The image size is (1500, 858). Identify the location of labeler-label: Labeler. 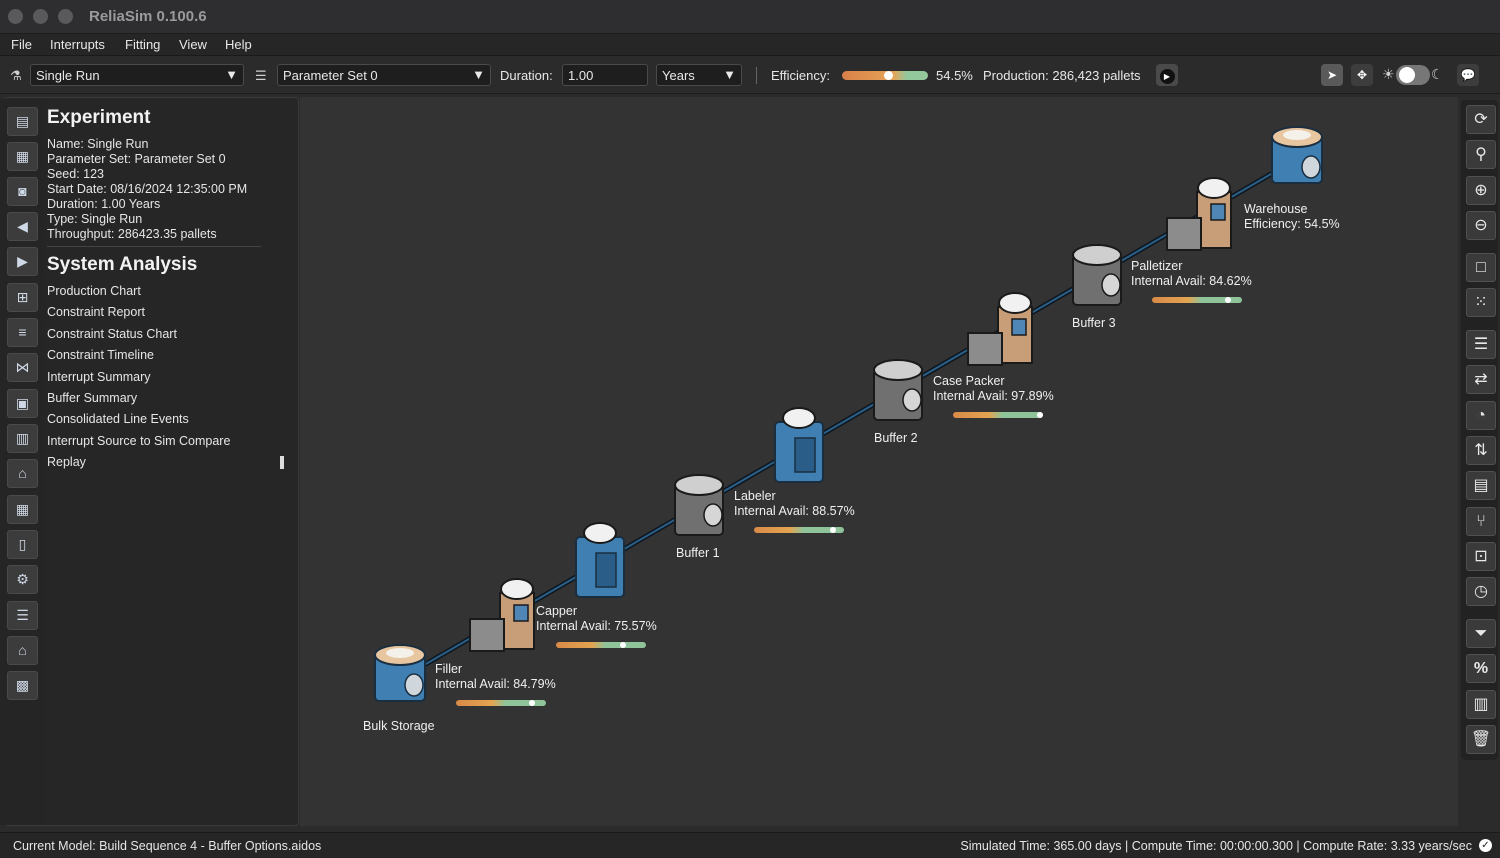
(755, 496).